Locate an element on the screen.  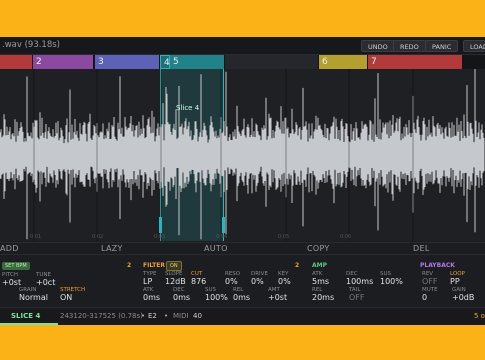
key-value: 0% is located at coordinates (284, 281).